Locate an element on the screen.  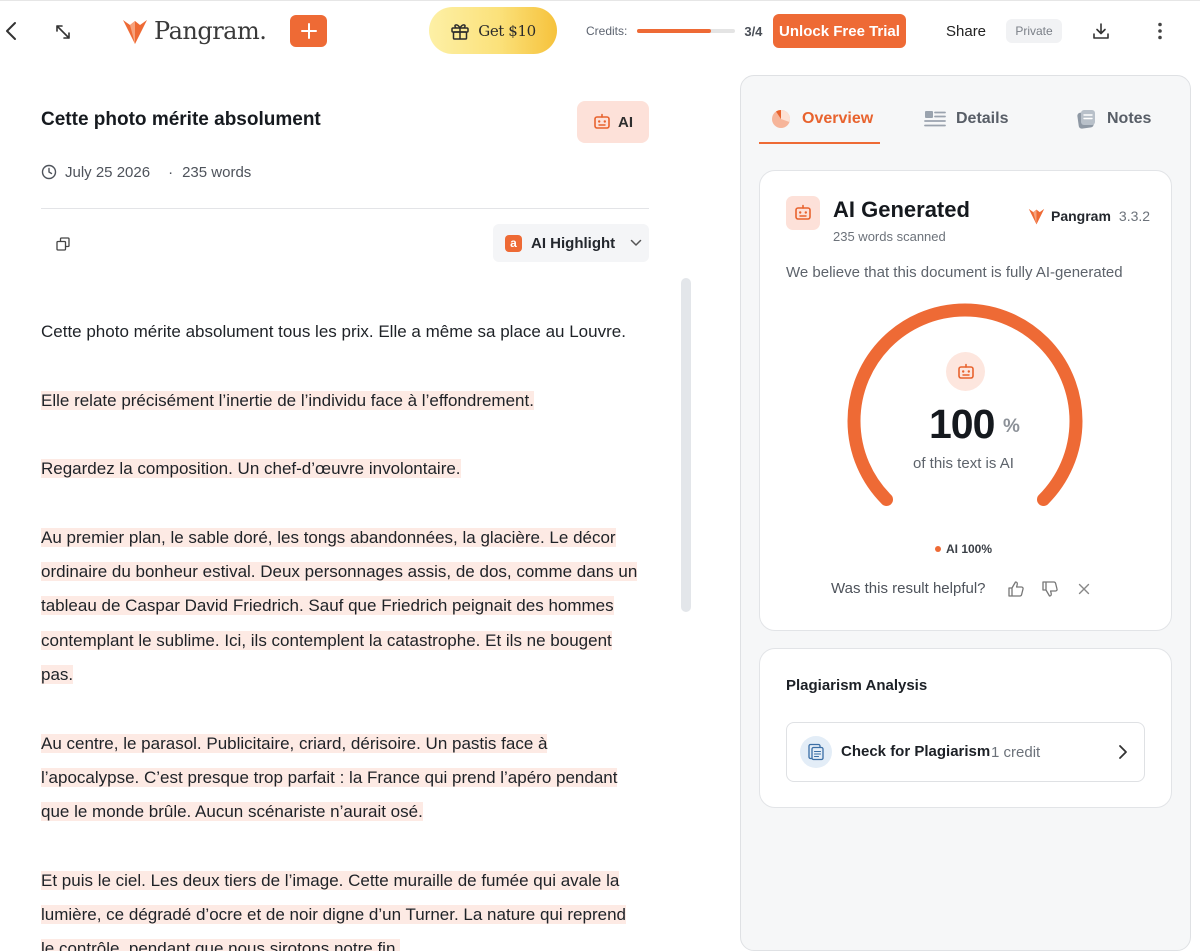
header-divider is located at coordinates (345, 208).